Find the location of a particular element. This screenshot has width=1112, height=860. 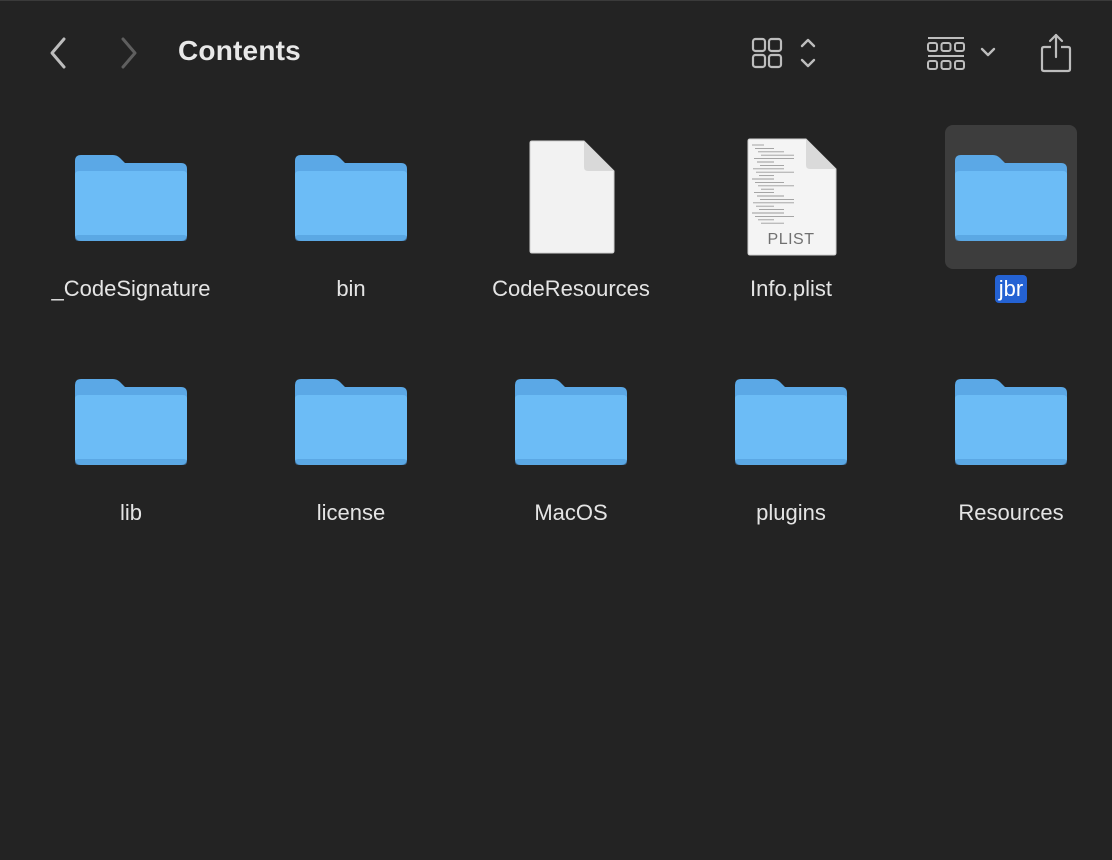

grid-item-lib: lib is located at coordinates (131, 449).